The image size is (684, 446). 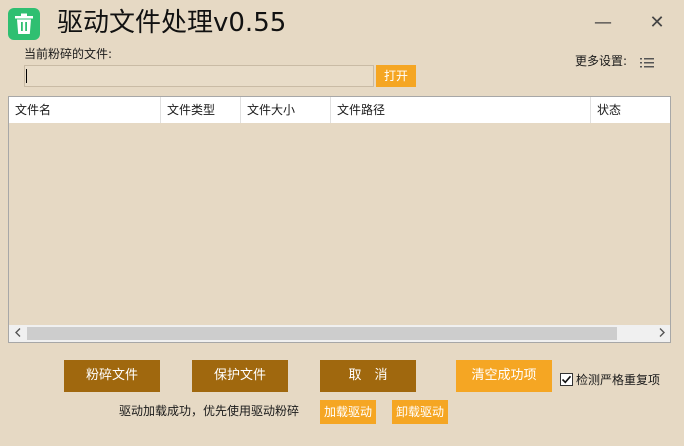 What do you see at coordinates (504, 376) in the screenshot?
I see `clear-success-button: 清空成功项` at bounding box center [504, 376].